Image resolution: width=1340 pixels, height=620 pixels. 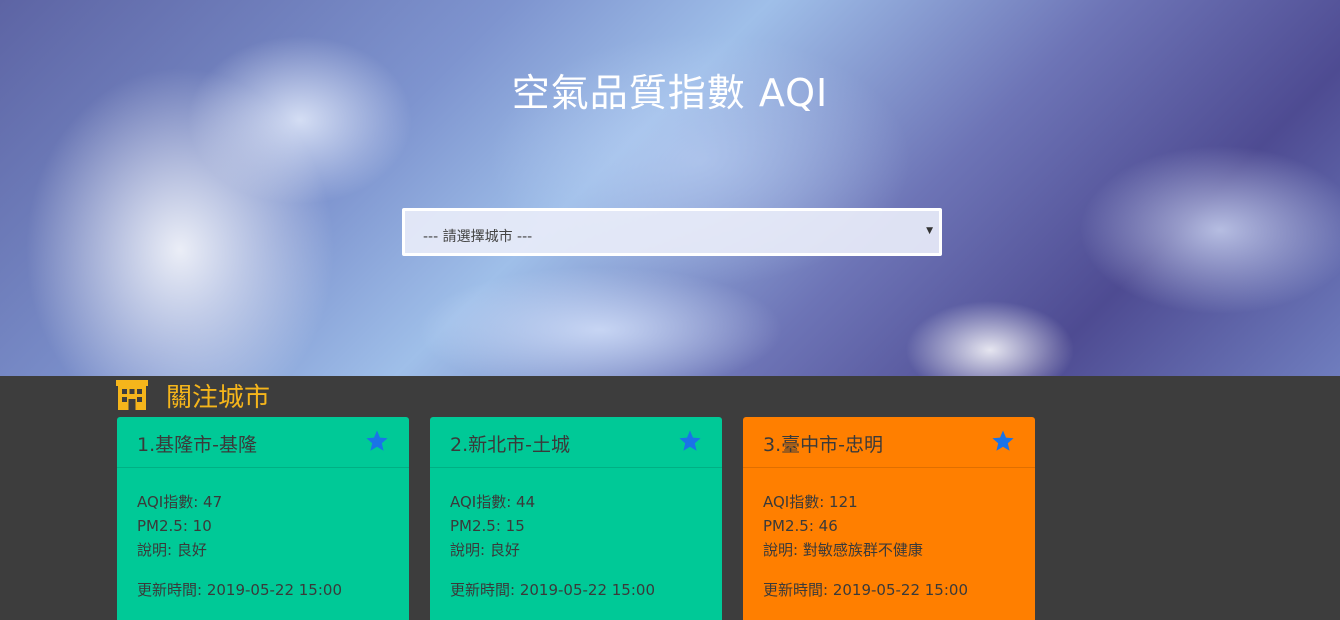 What do you see at coordinates (889, 442) in the screenshot?
I see `card-header: 3.臺中市-忠明` at bounding box center [889, 442].